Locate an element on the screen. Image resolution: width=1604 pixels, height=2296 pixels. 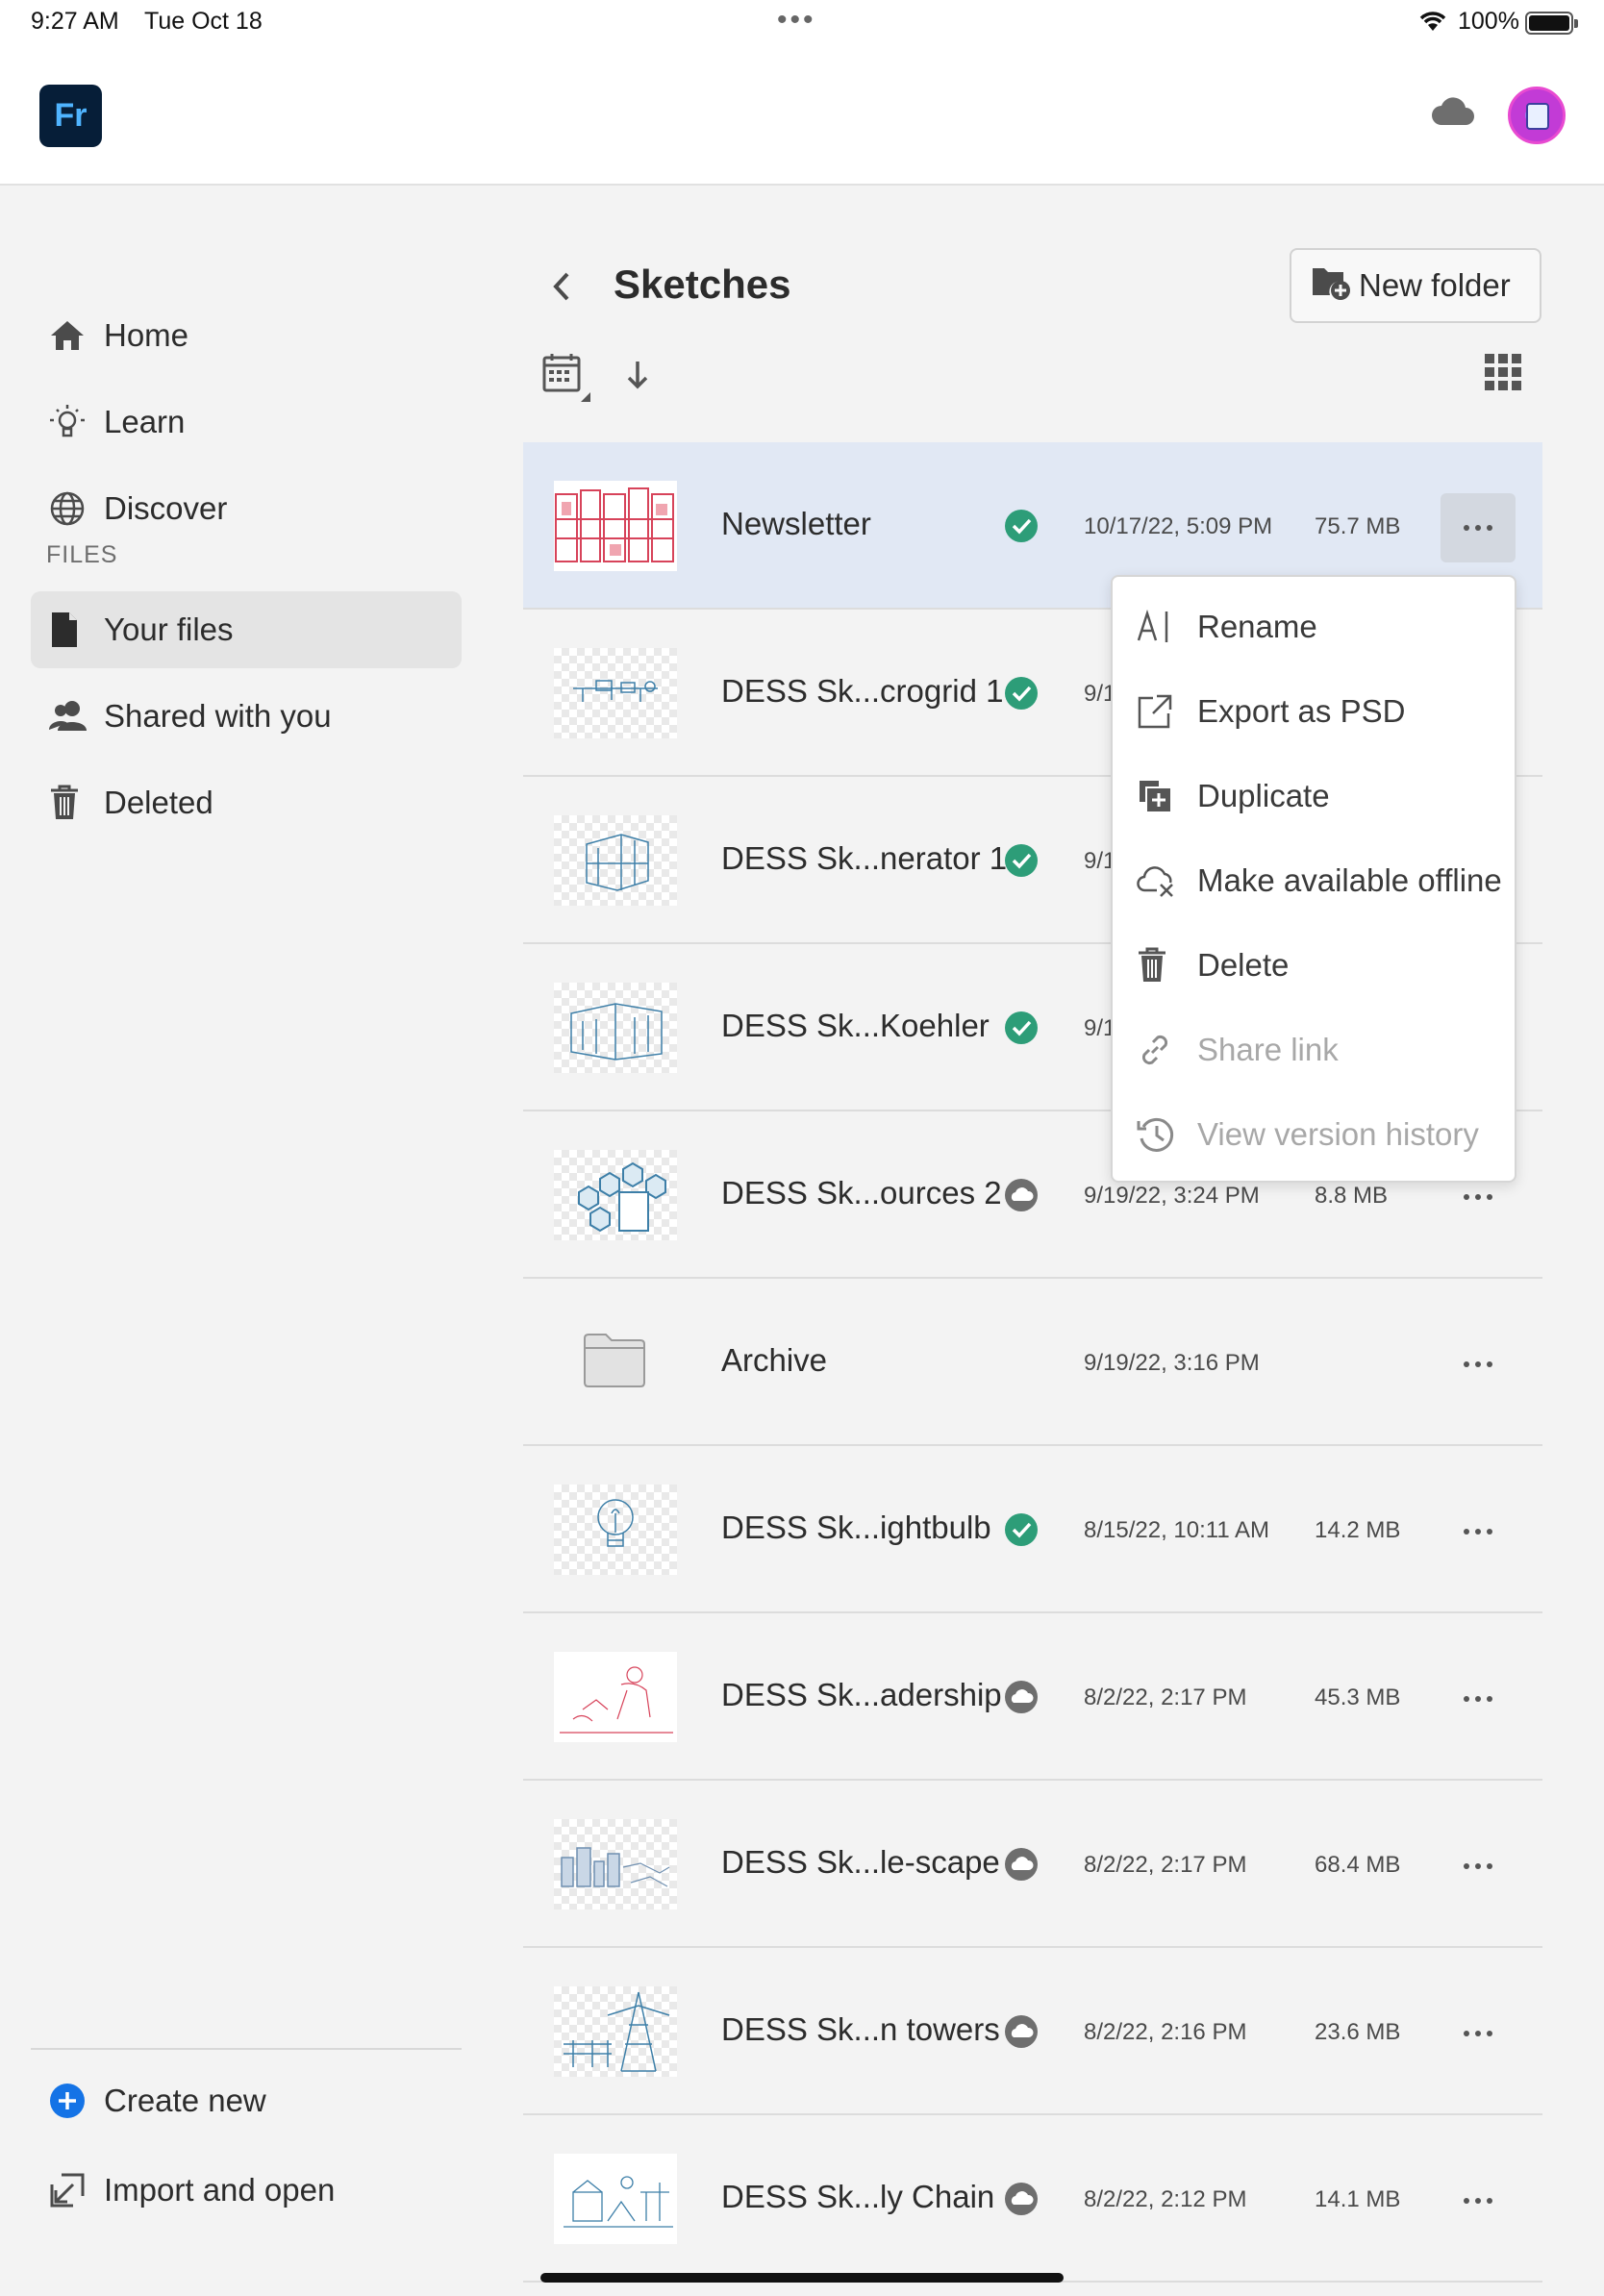
create-new-button: Create new is located at coordinates (246, 2100).